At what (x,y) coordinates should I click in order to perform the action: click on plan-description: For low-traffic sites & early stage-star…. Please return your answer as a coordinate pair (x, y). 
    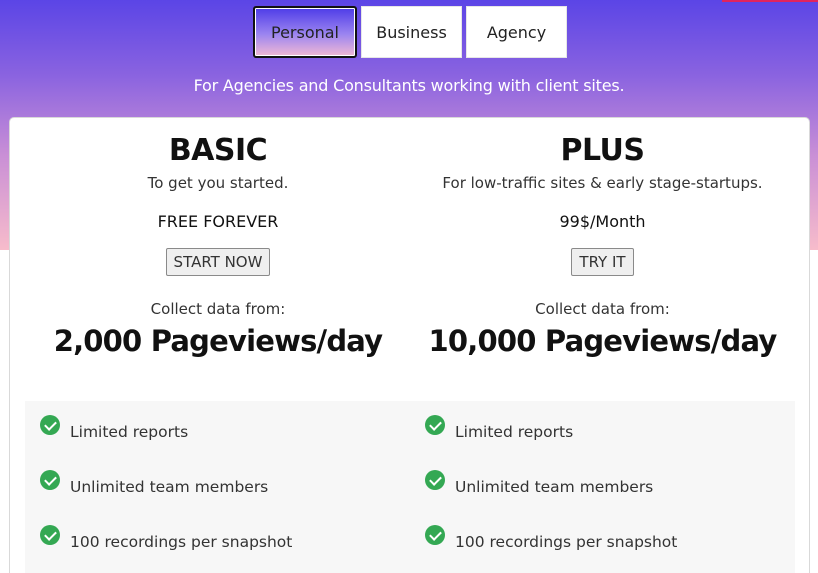
    Looking at the image, I should click on (602, 183).